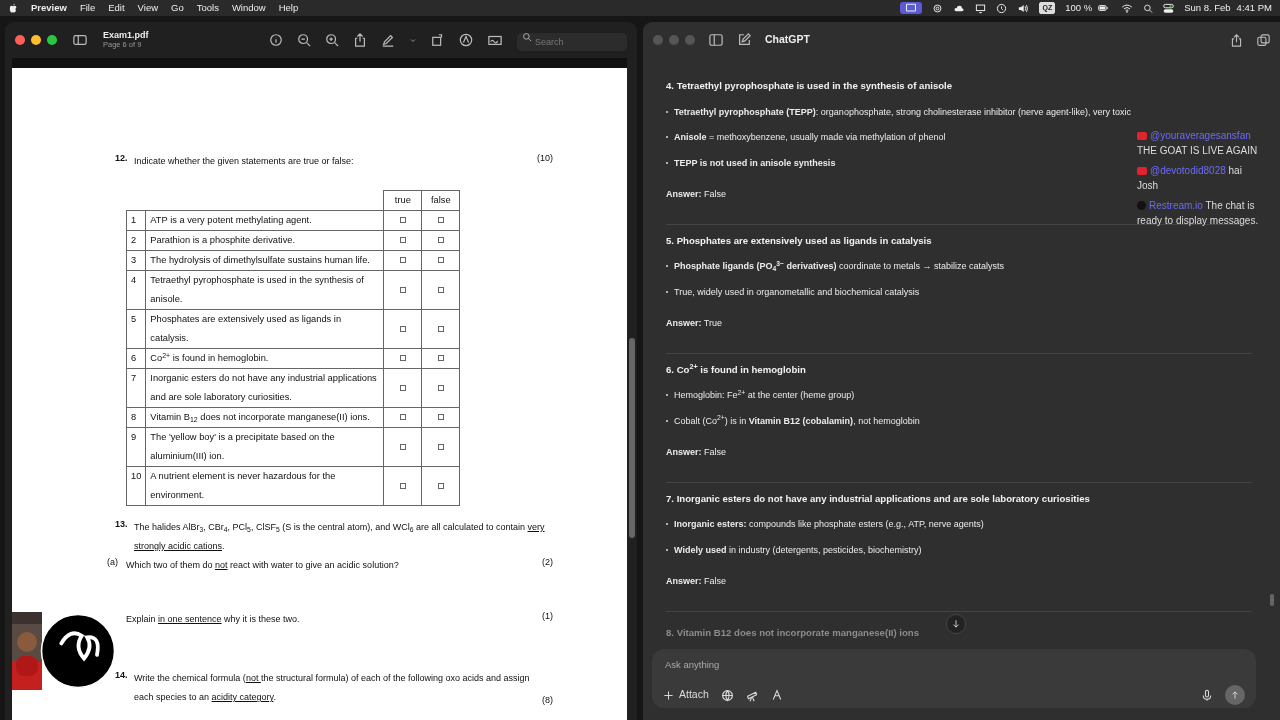 The height and width of the screenshot is (720, 1280). What do you see at coordinates (332, 40) in the screenshot?
I see `zoom-in-icon` at bounding box center [332, 40].